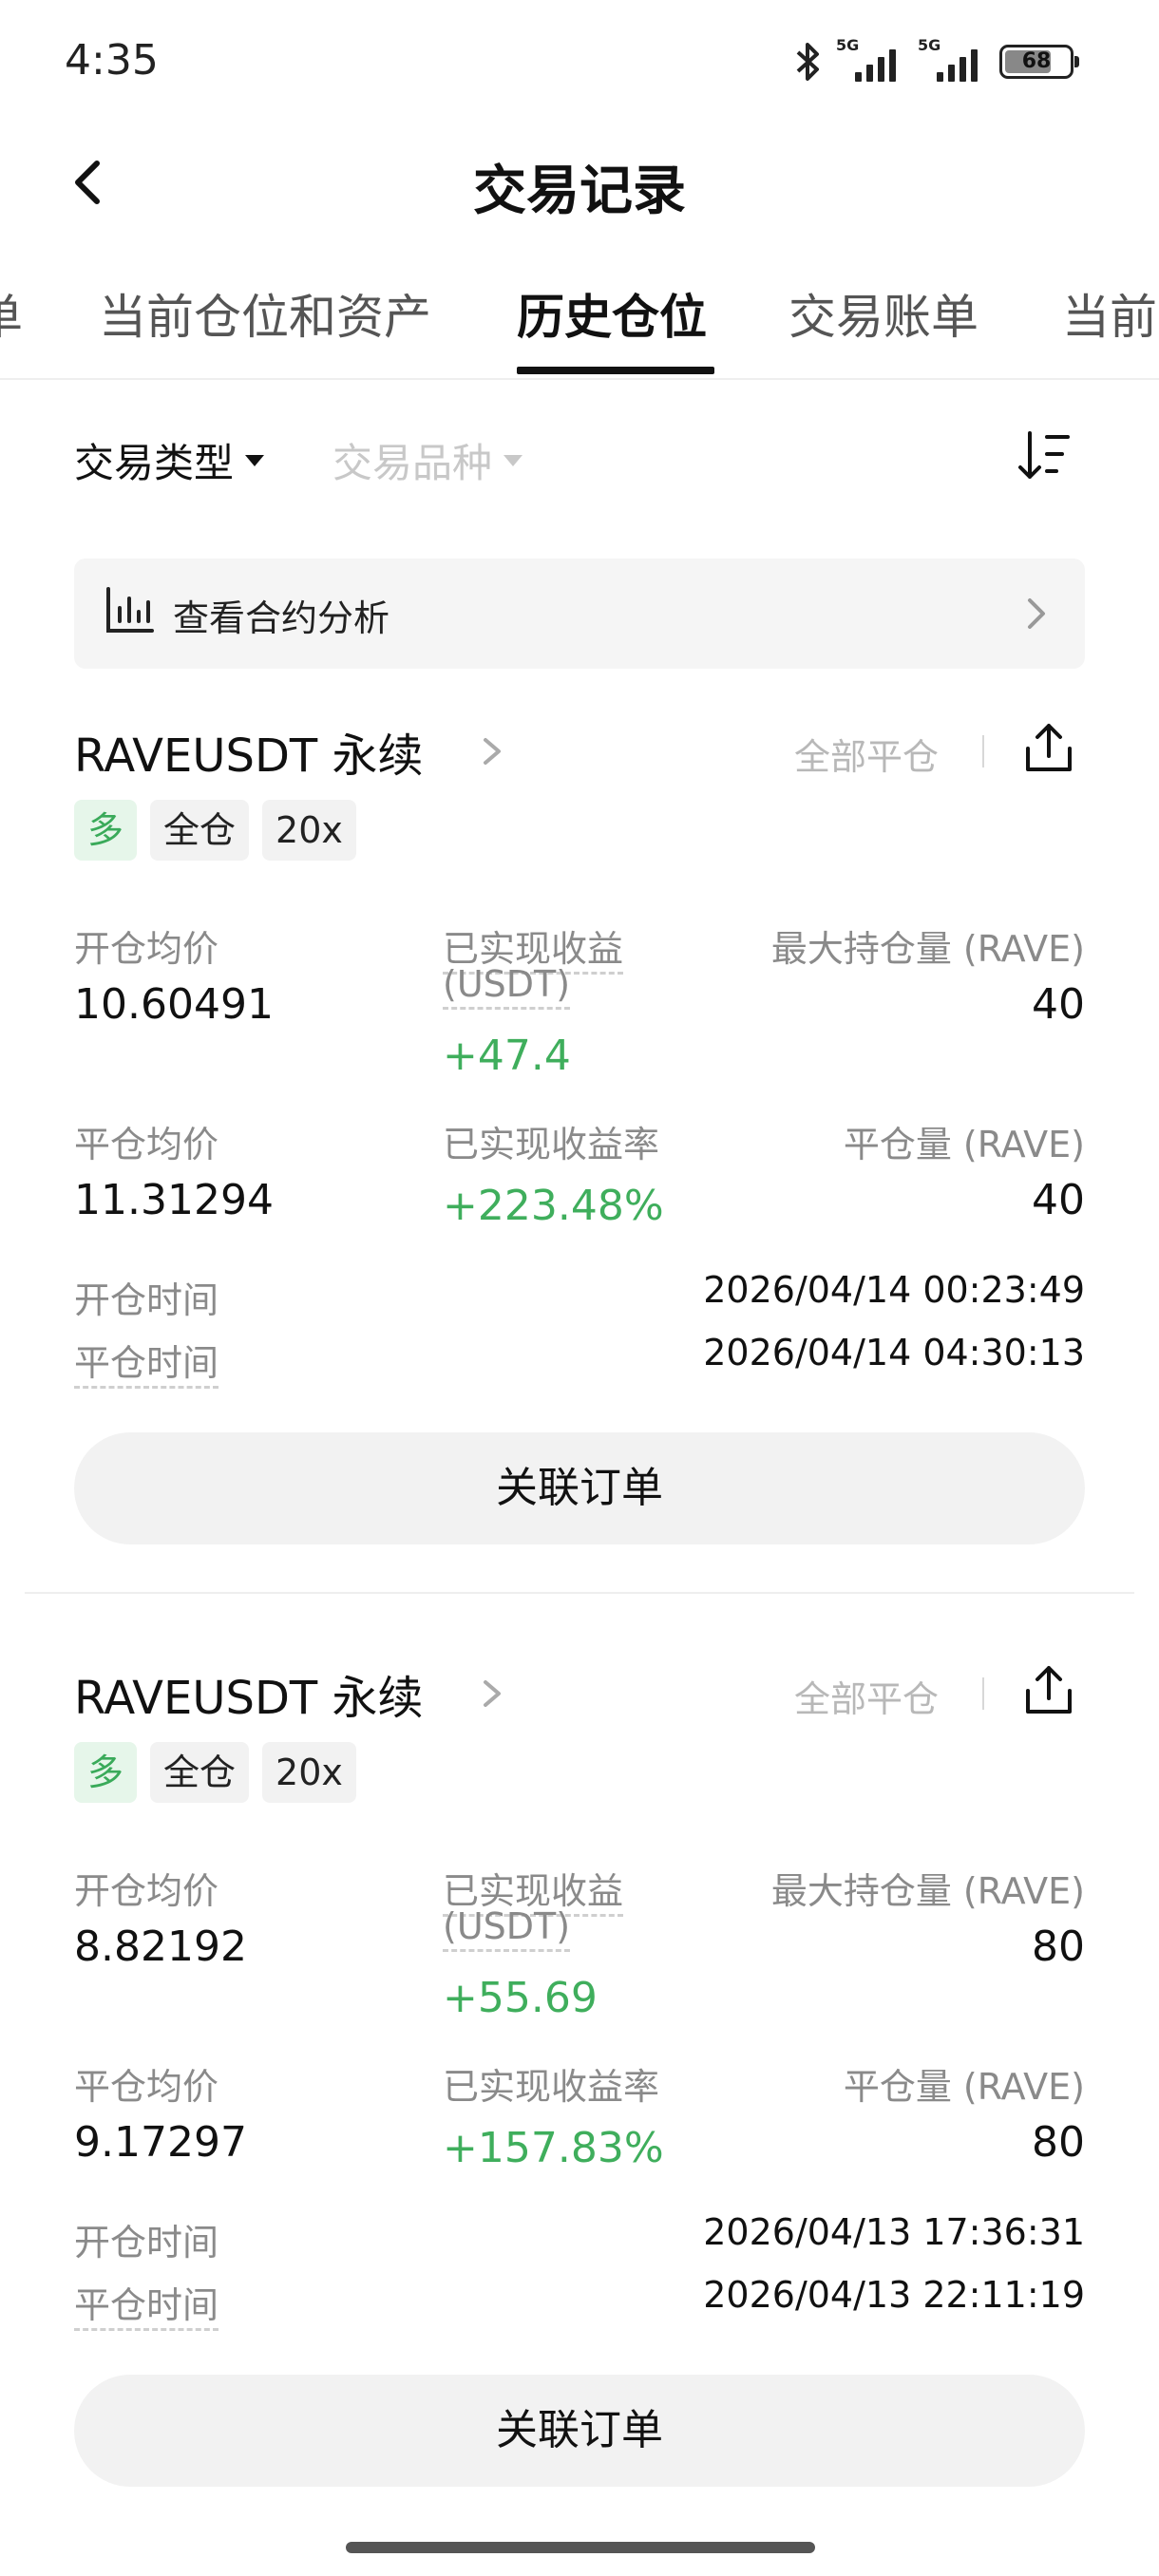 Image resolution: width=1159 pixels, height=2576 pixels. Describe the element at coordinates (169, 460) in the screenshot. I see `trade-type-filter: 交易类型` at that location.